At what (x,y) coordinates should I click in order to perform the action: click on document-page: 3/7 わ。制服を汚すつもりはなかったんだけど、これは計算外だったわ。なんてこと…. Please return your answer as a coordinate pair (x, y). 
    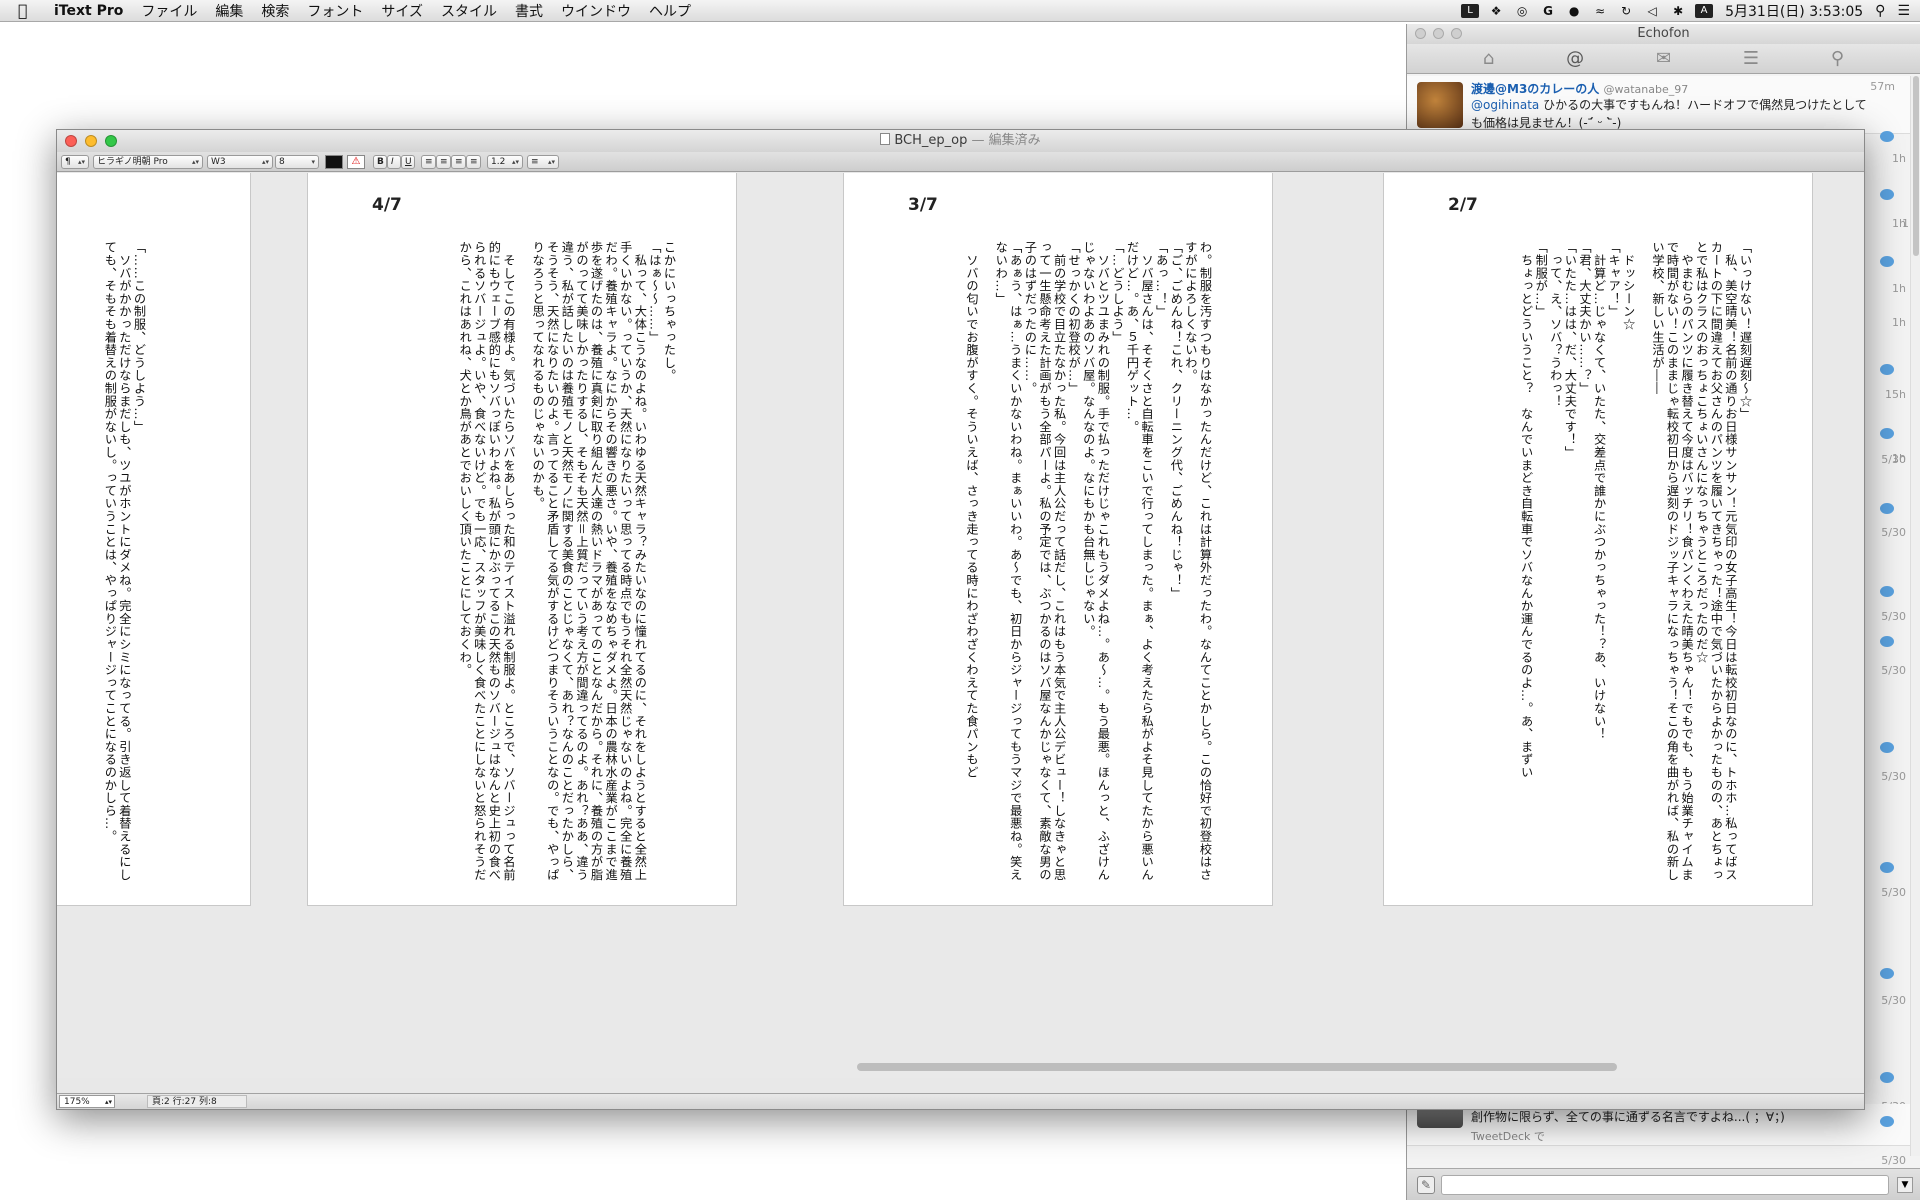
    Looking at the image, I should click on (1058, 539).